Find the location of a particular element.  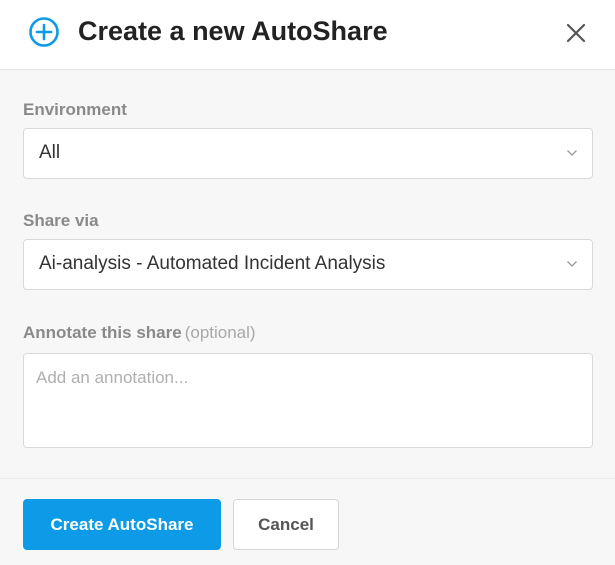

plus-circle-icon is located at coordinates (44, 32).